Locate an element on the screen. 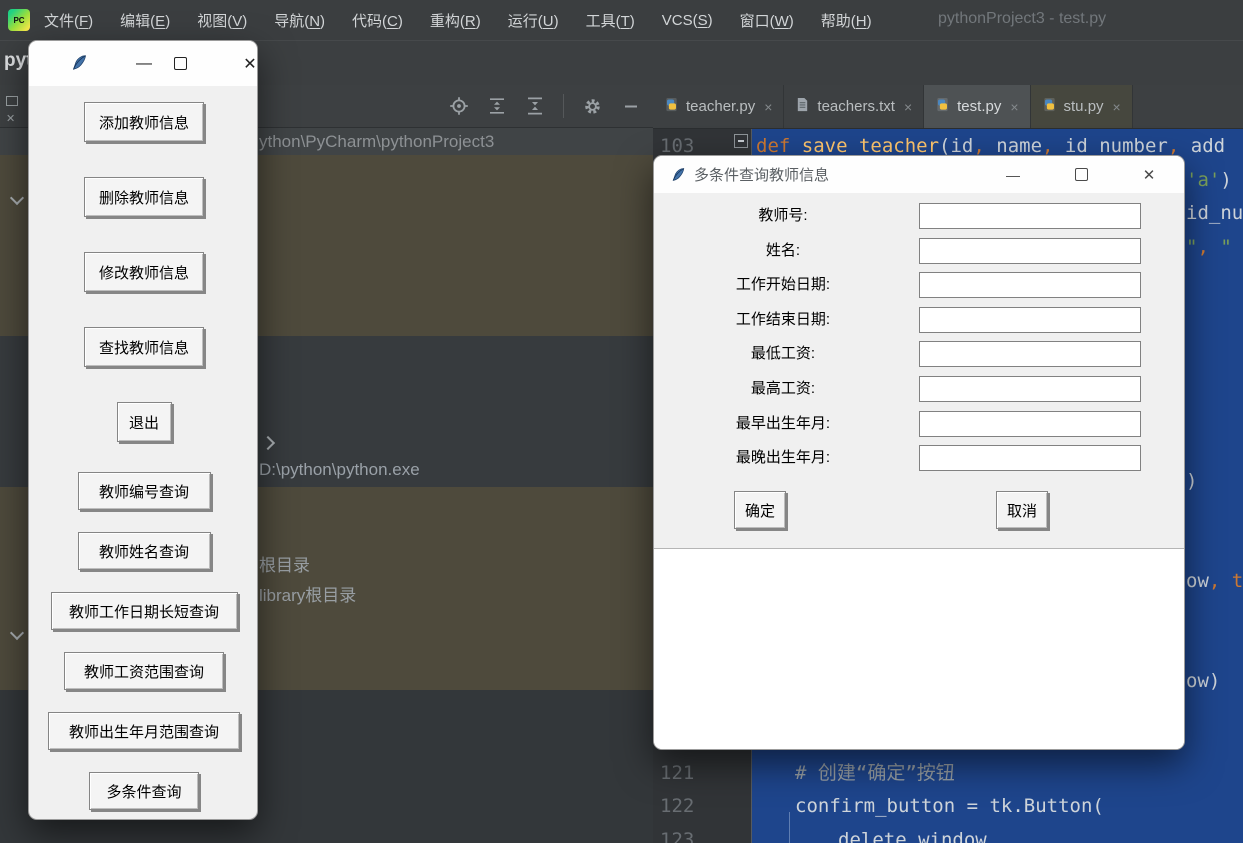 This screenshot has height=843, width=1243. query-by-salary-button: 教师工资范围查询 is located at coordinates (144, 671).